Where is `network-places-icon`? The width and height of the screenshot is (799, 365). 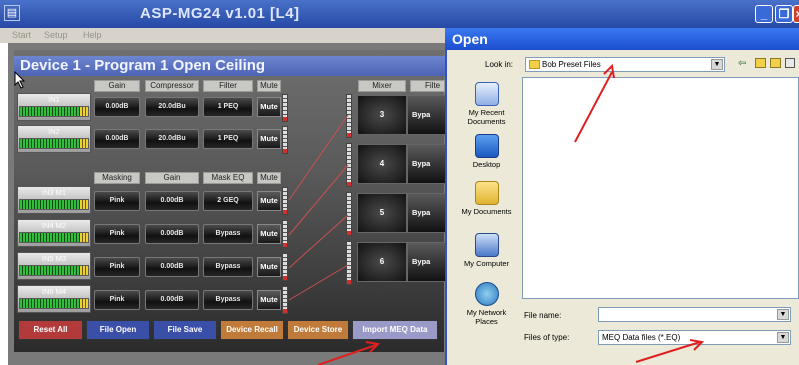
network-places-icon is located at coordinates (486, 294).